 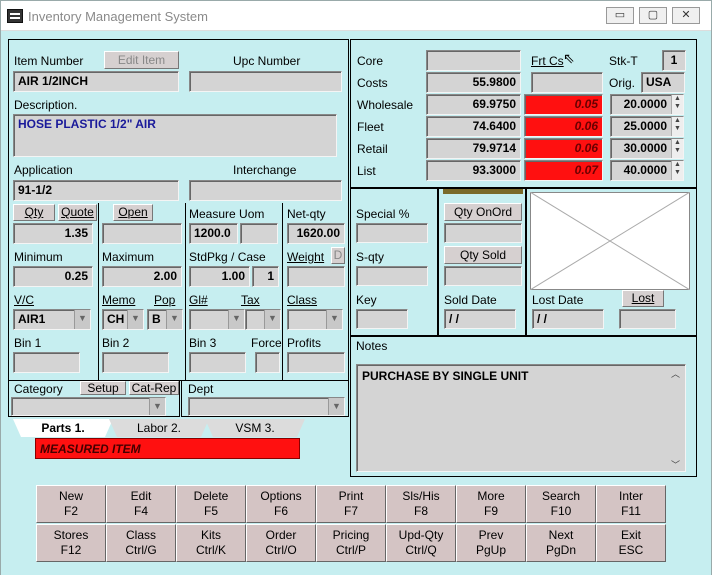 I want to click on case-field: 1, so click(x=265, y=276).